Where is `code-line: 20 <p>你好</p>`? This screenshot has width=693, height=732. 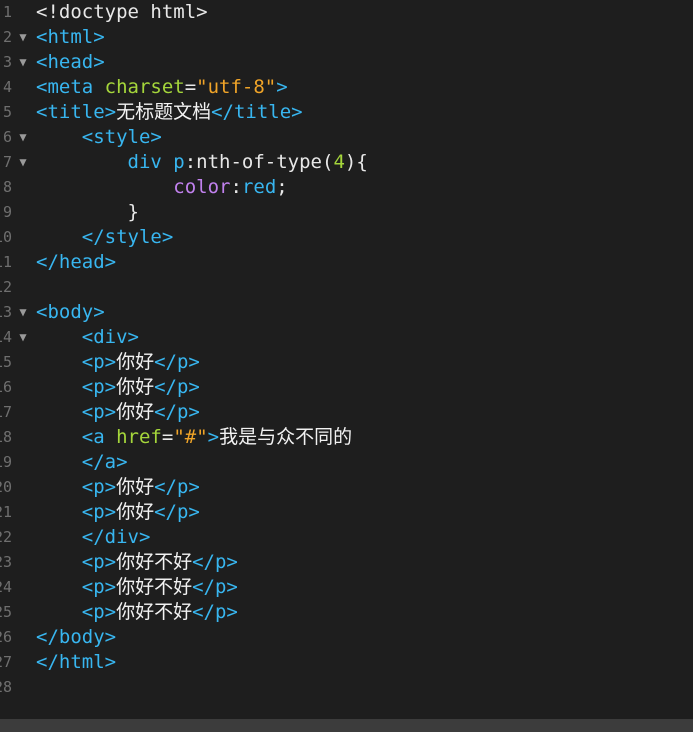 code-line: 20 <p>你好</p> is located at coordinates (346, 487).